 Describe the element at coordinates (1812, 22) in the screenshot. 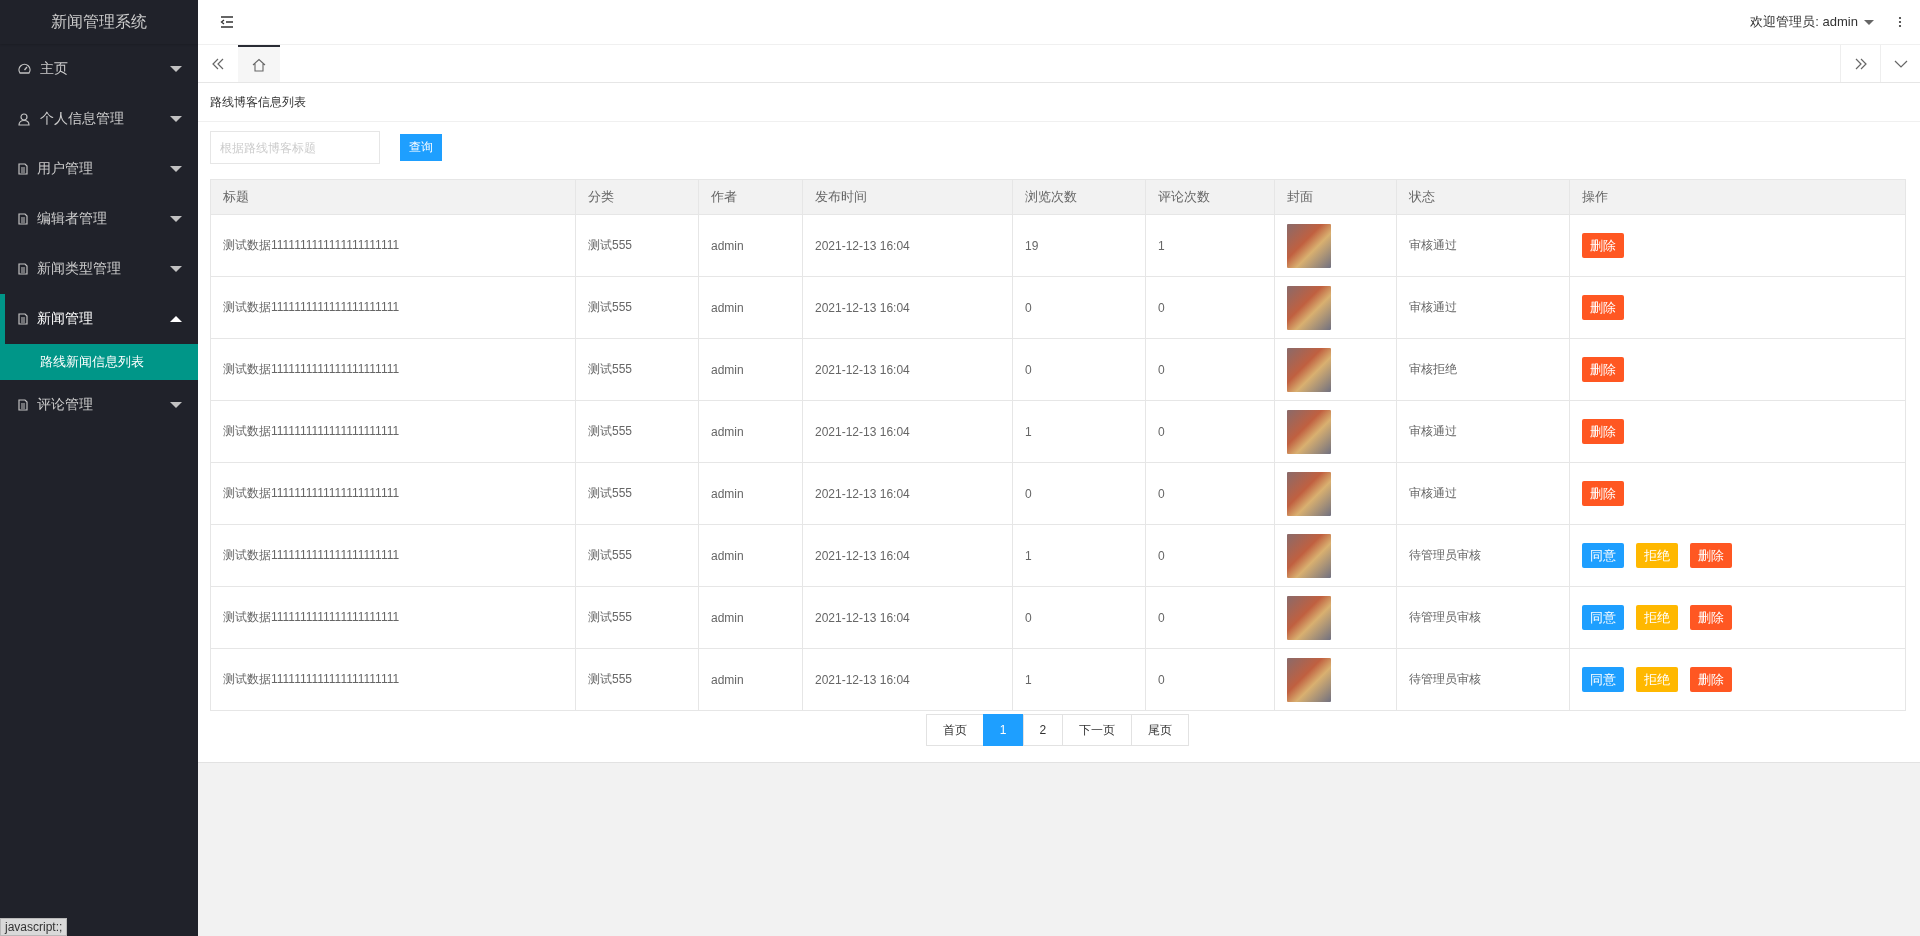

I see `user-menu: 欢迎管理员: admin` at that location.